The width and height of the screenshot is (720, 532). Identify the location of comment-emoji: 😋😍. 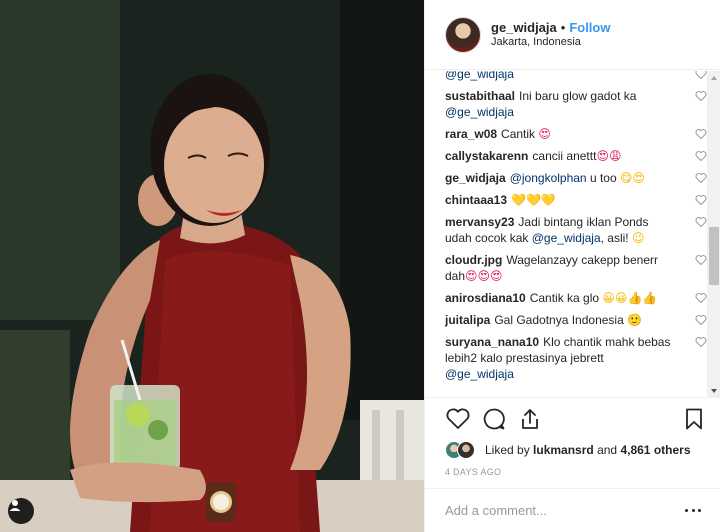
(633, 178).